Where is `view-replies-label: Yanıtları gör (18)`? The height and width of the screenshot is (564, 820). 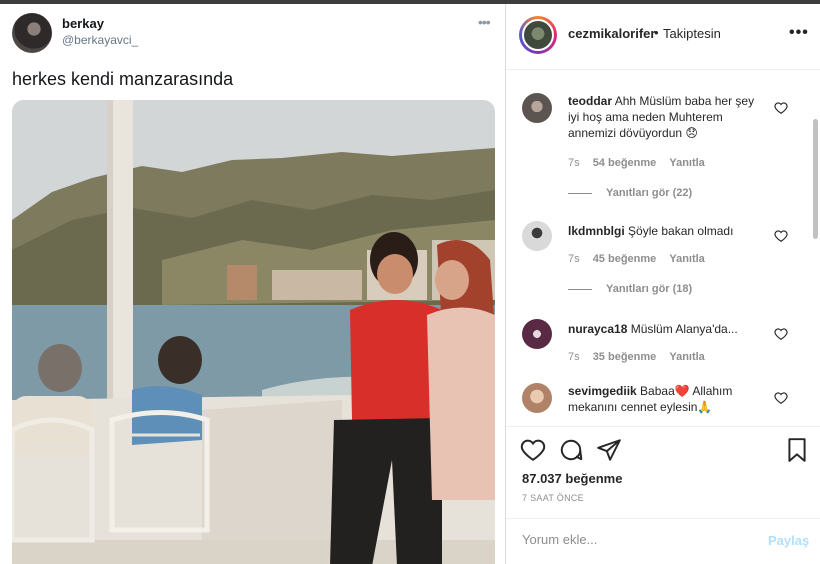
view-replies-label: Yanıtları gör (18) is located at coordinates (649, 289).